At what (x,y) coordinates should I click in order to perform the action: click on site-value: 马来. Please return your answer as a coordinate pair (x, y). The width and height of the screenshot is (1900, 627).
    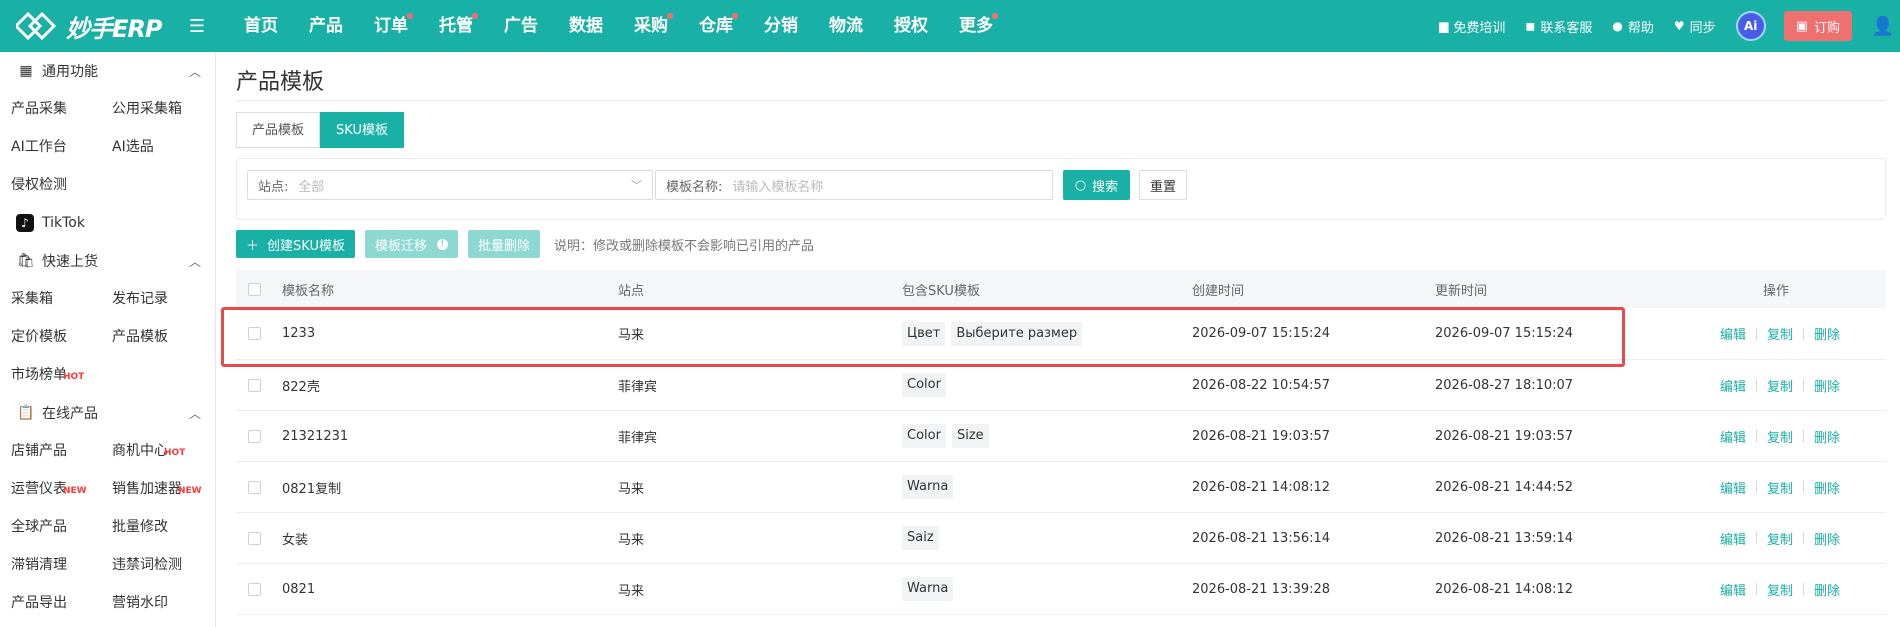
    Looking at the image, I should click on (631, 540).